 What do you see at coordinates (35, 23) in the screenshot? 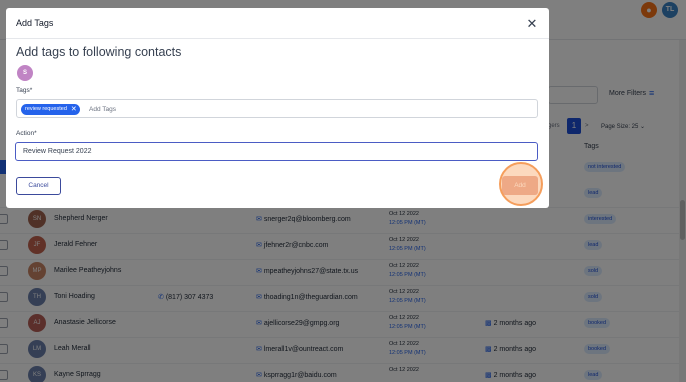
I see `modal-title: Add Tags` at bounding box center [35, 23].